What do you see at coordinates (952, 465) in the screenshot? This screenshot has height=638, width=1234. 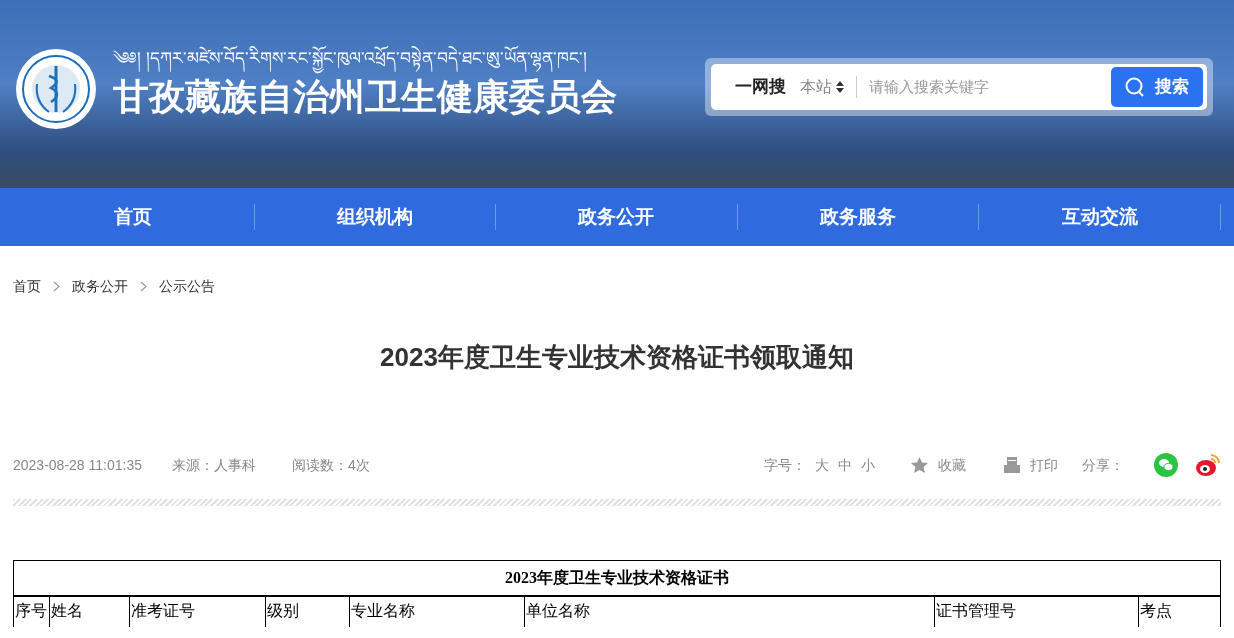 I see `favorite-link: 收藏` at bounding box center [952, 465].